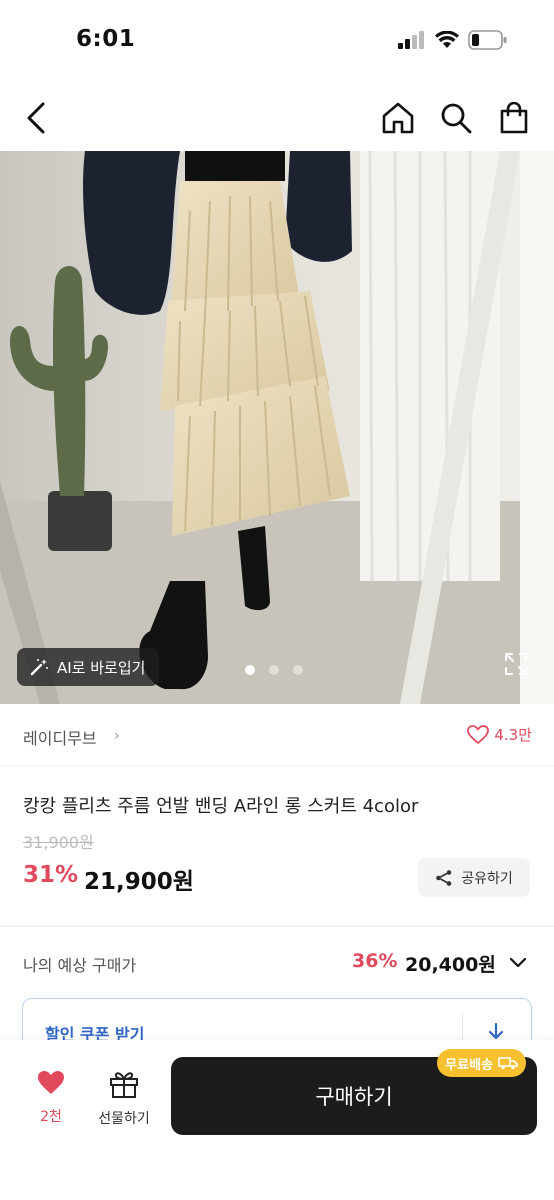  What do you see at coordinates (139, 882) in the screenshot?
I see `sale-price: 21,900원` at bounding box center [139, 882].